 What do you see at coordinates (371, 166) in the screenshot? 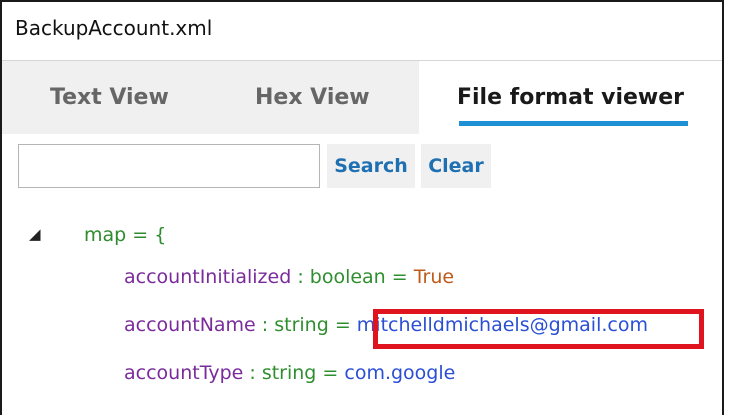
I see `search-button: Search` at bounding box center [371, 166].